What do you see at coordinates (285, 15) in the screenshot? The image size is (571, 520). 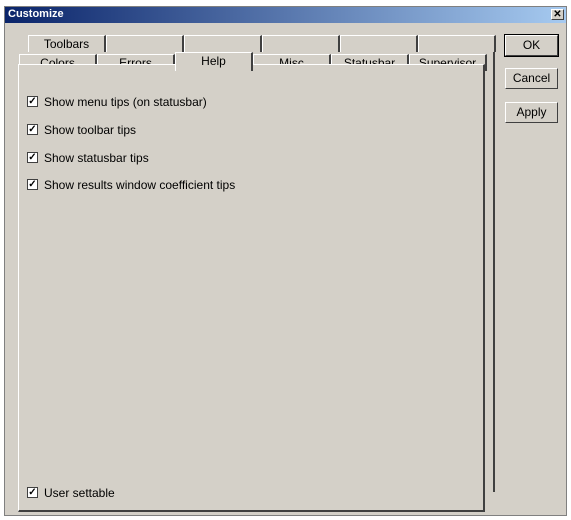 I see `title-bar: Customize ✕` at bounding box center [285, 15].